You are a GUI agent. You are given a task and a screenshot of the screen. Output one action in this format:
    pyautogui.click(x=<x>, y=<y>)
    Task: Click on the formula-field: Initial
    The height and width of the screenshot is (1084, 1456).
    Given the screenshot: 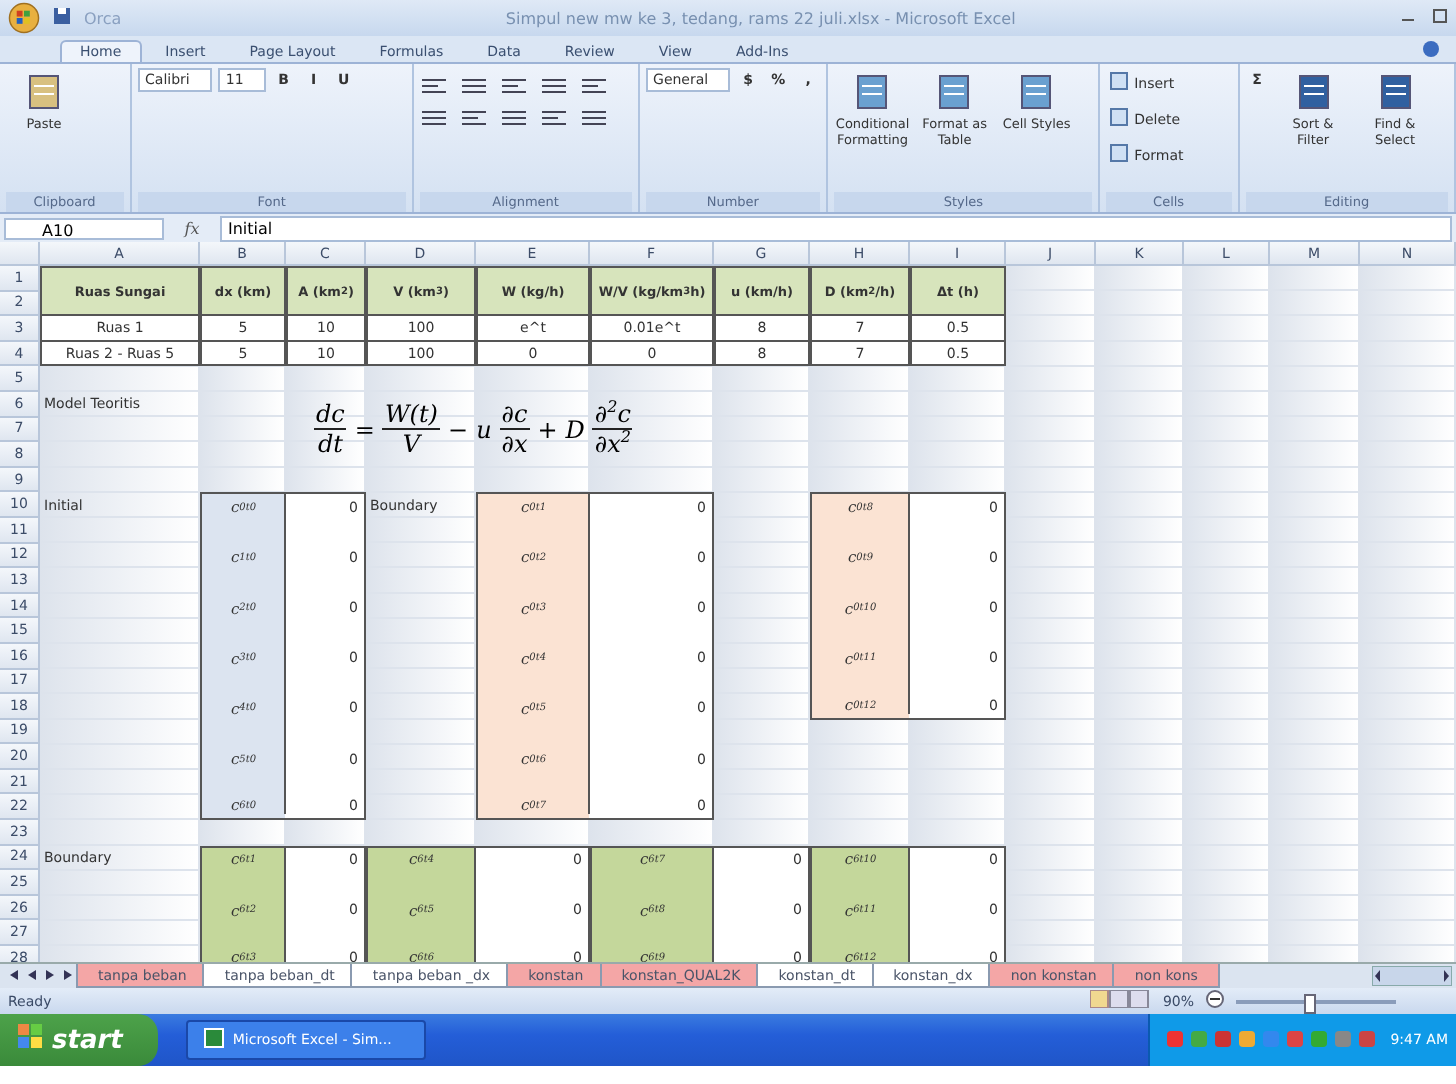 What is the action you would take?
    pyautogui.click(x=836, y=228)
    